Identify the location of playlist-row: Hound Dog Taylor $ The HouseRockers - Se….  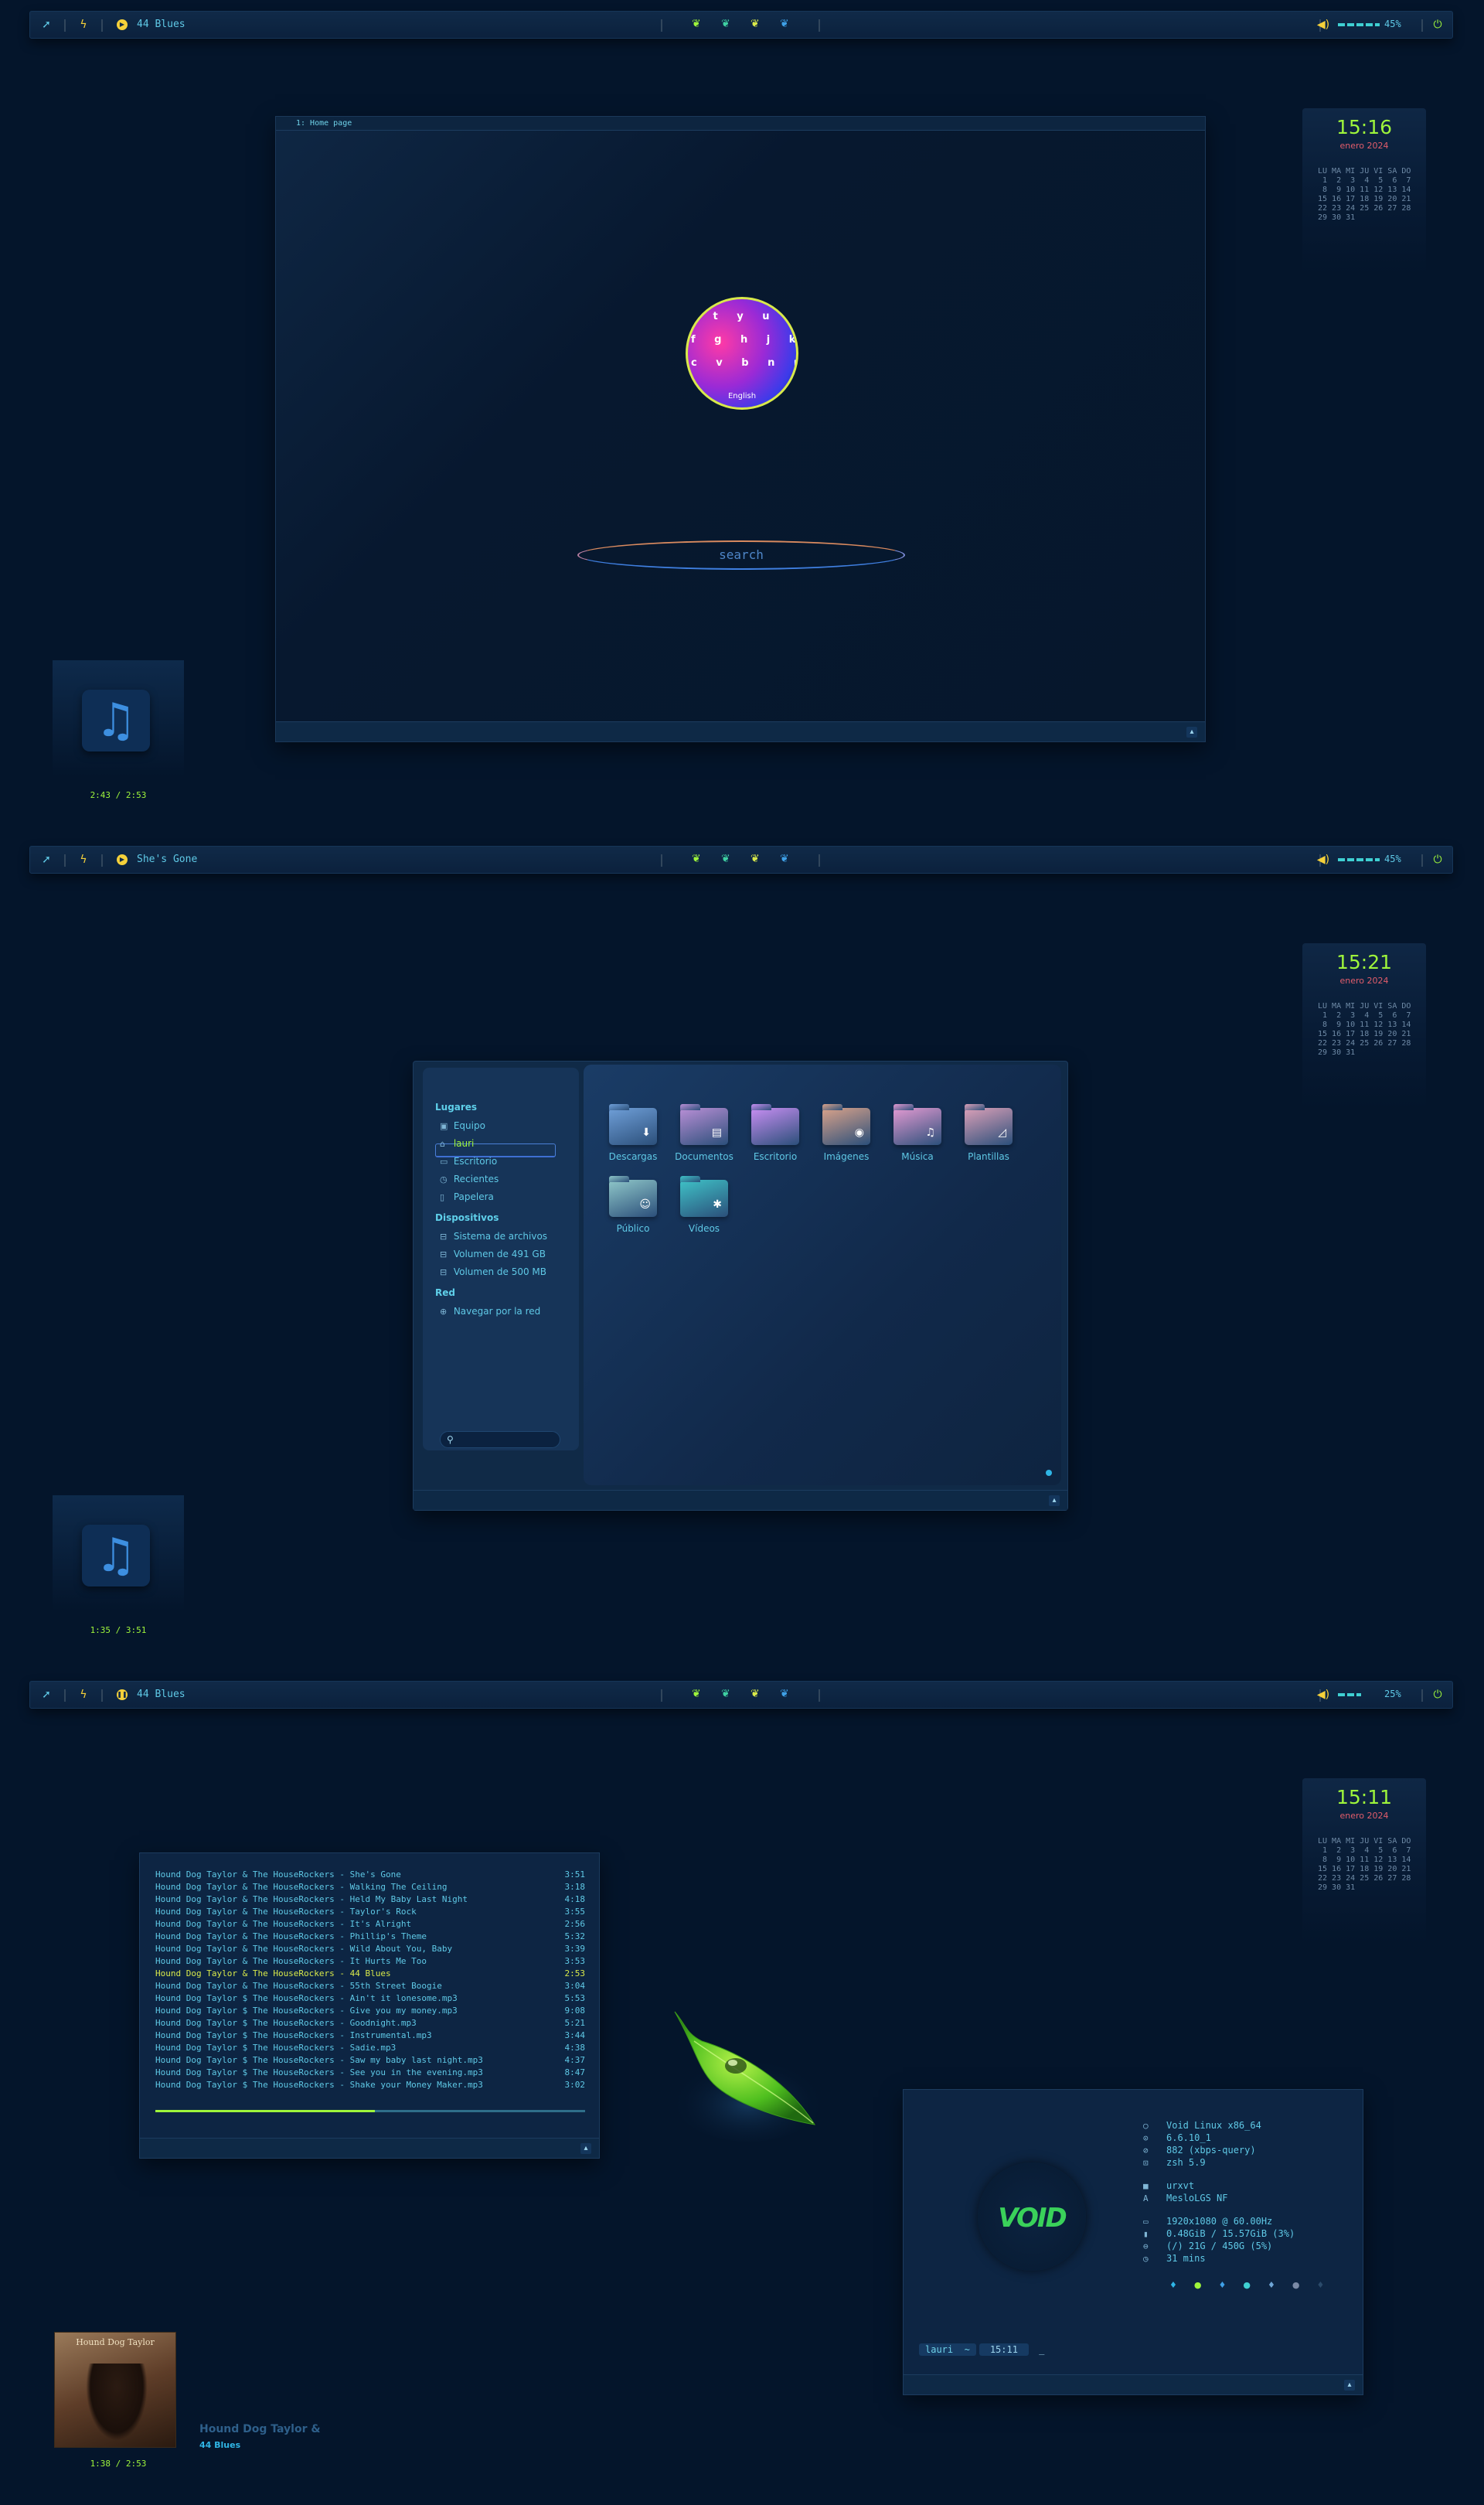
(370, 2073).